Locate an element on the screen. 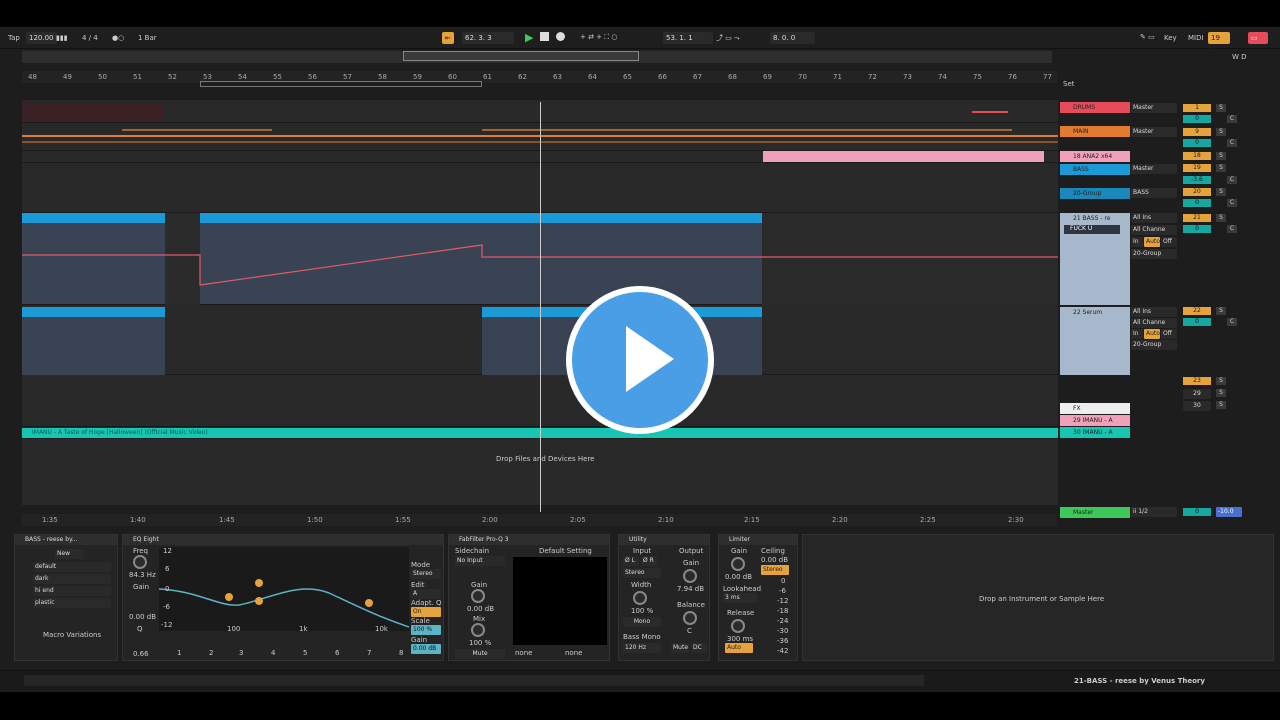  track-number: 23 is located at coordinates (1197, 381).